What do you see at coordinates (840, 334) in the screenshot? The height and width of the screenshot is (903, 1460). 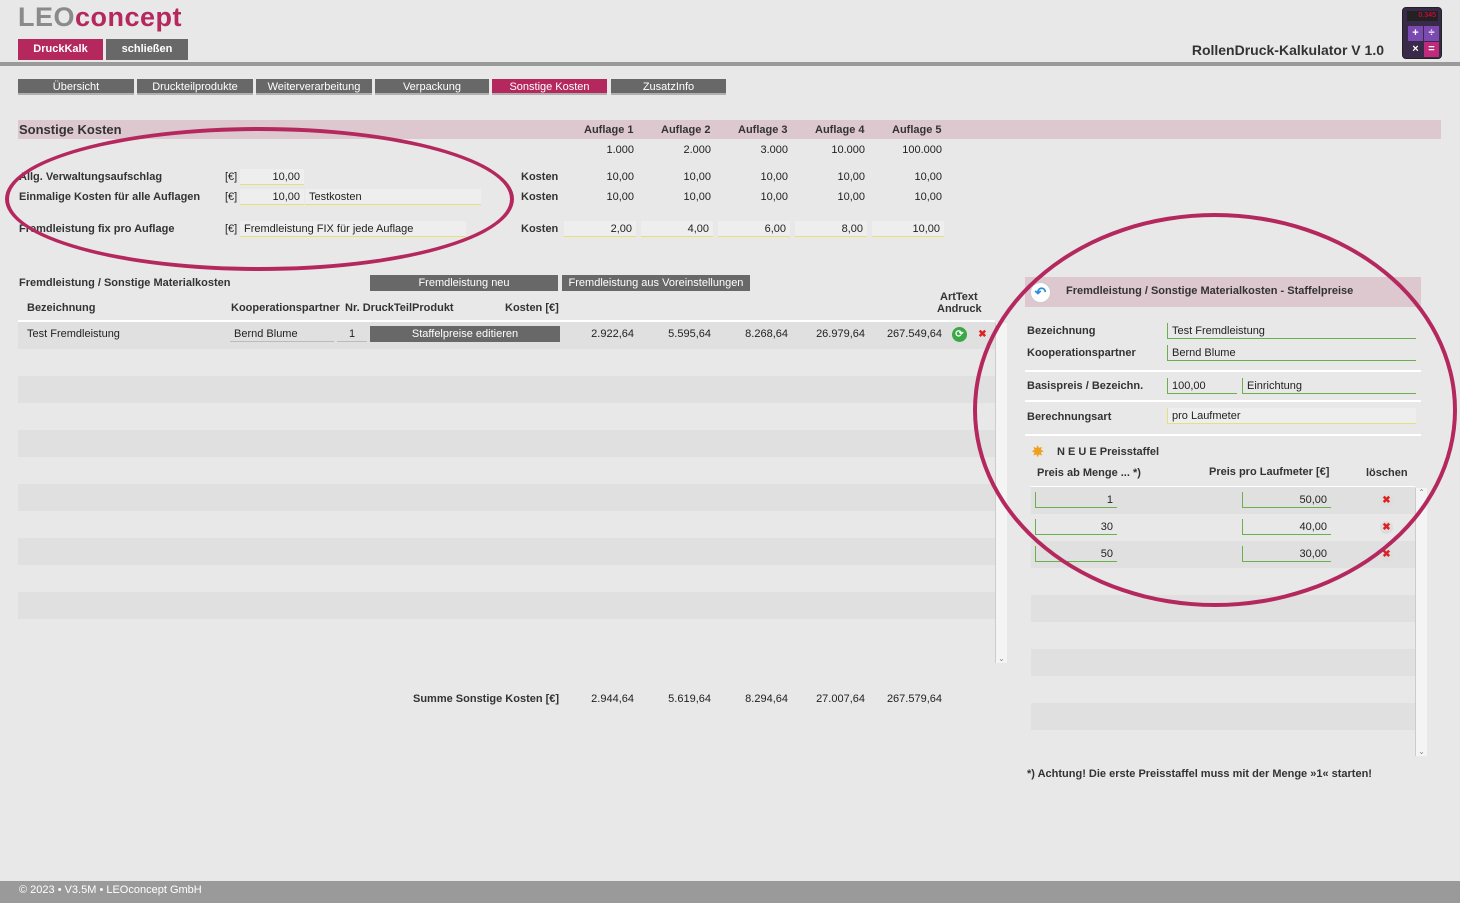 I see `row-value: 26.979,64` at bounding box center [840, 334].